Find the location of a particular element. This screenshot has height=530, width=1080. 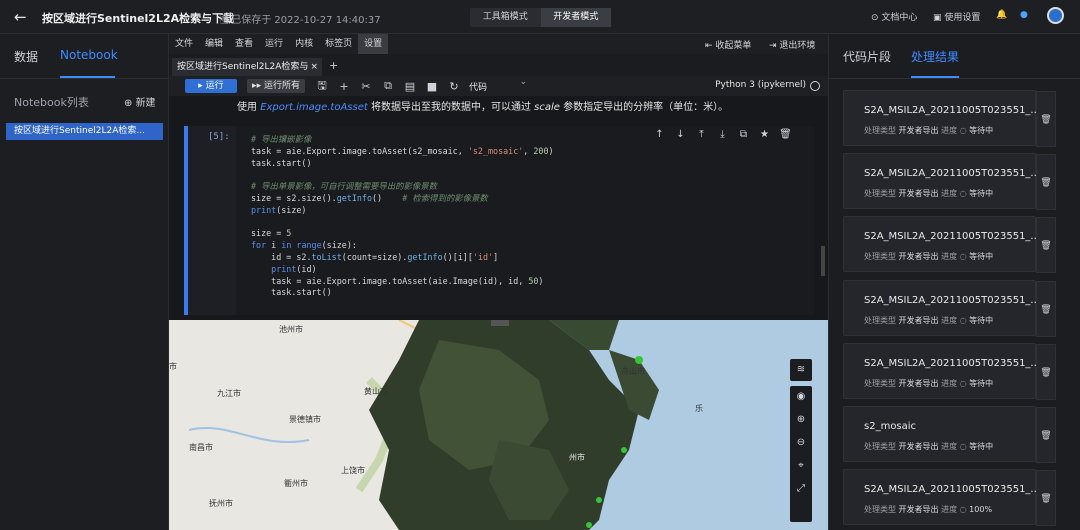

avatar is located at coordinates (1055, 15).